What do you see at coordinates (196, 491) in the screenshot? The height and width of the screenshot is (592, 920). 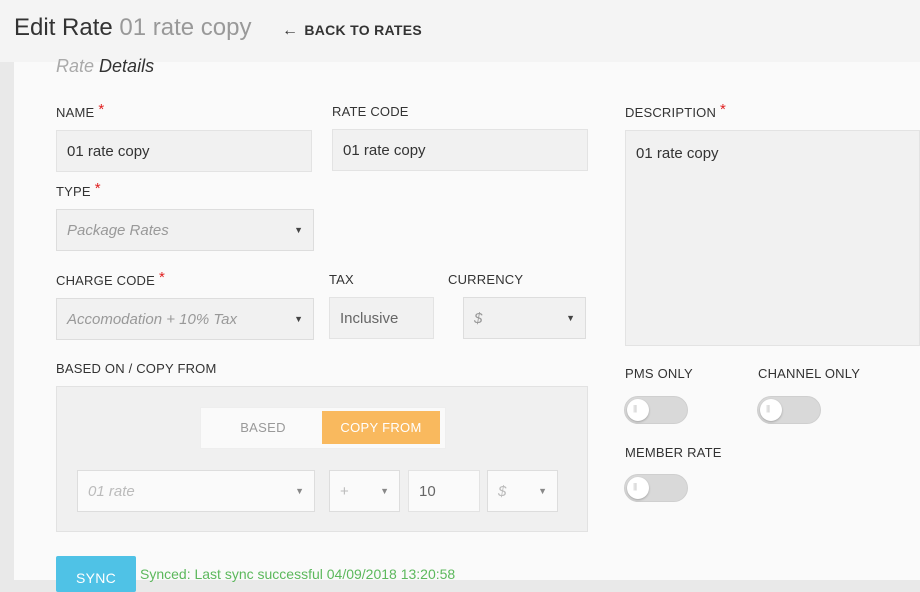 I see `copy-rate-select: 01 rate ▼` at bounding box center [196, 491].